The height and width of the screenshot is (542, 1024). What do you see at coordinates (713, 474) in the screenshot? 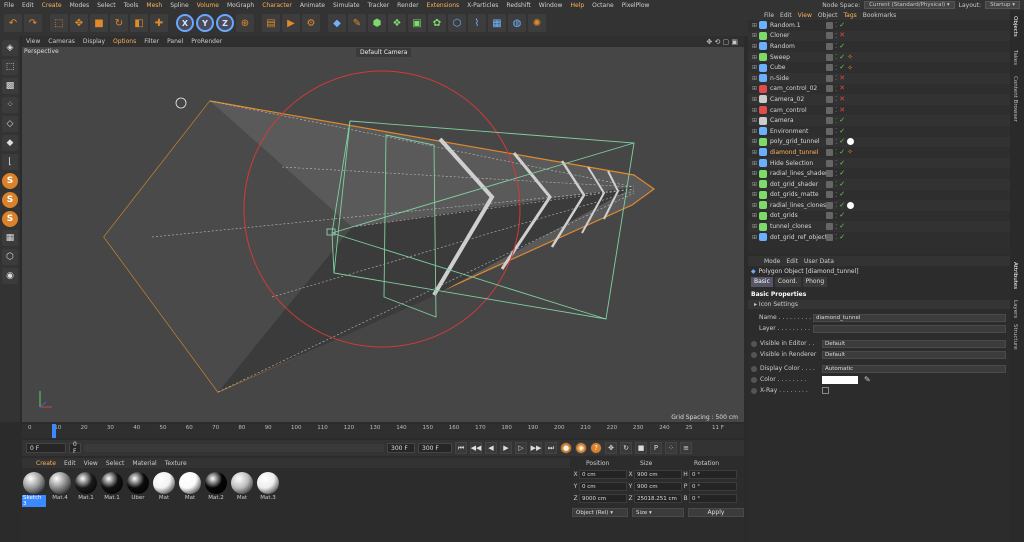
I see `rotation-field: 0 °` at bounding box center [713, 474].